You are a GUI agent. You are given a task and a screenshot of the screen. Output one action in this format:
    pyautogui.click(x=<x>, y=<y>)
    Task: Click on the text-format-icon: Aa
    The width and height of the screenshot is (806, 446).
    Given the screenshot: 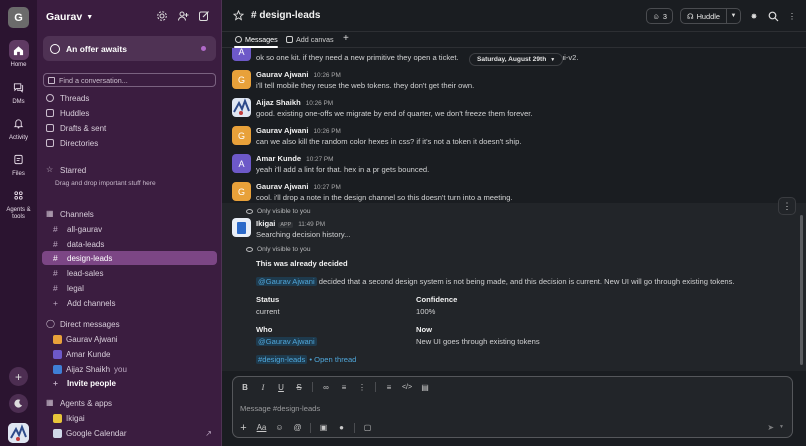 What is the action you would take?
    pyautogui.click(x=261, y=427)
    